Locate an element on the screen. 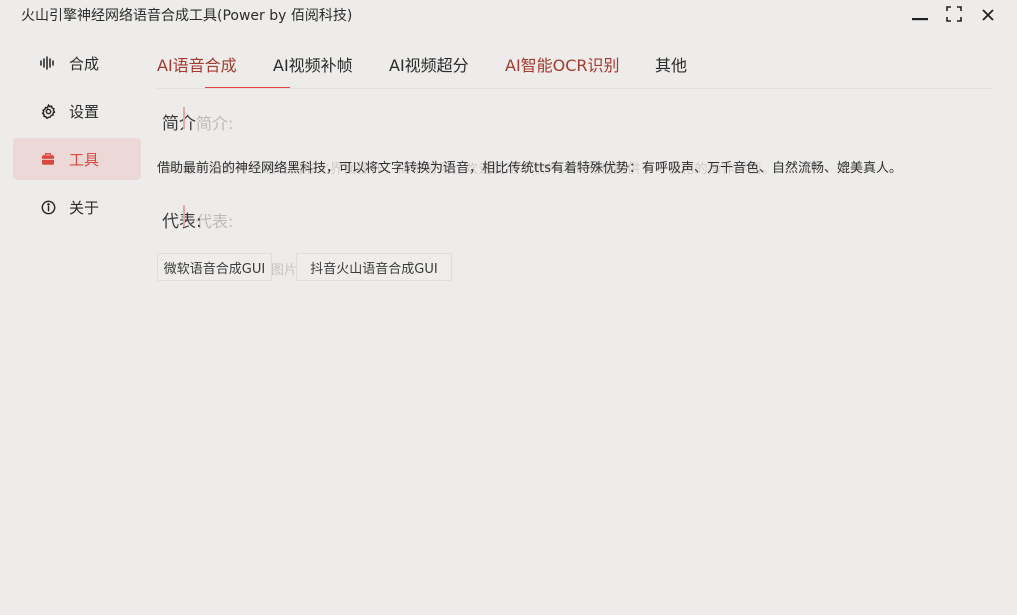  link-microsoft-tts-gui: 微软语音合成GUI is located at coordinates (214, 267).